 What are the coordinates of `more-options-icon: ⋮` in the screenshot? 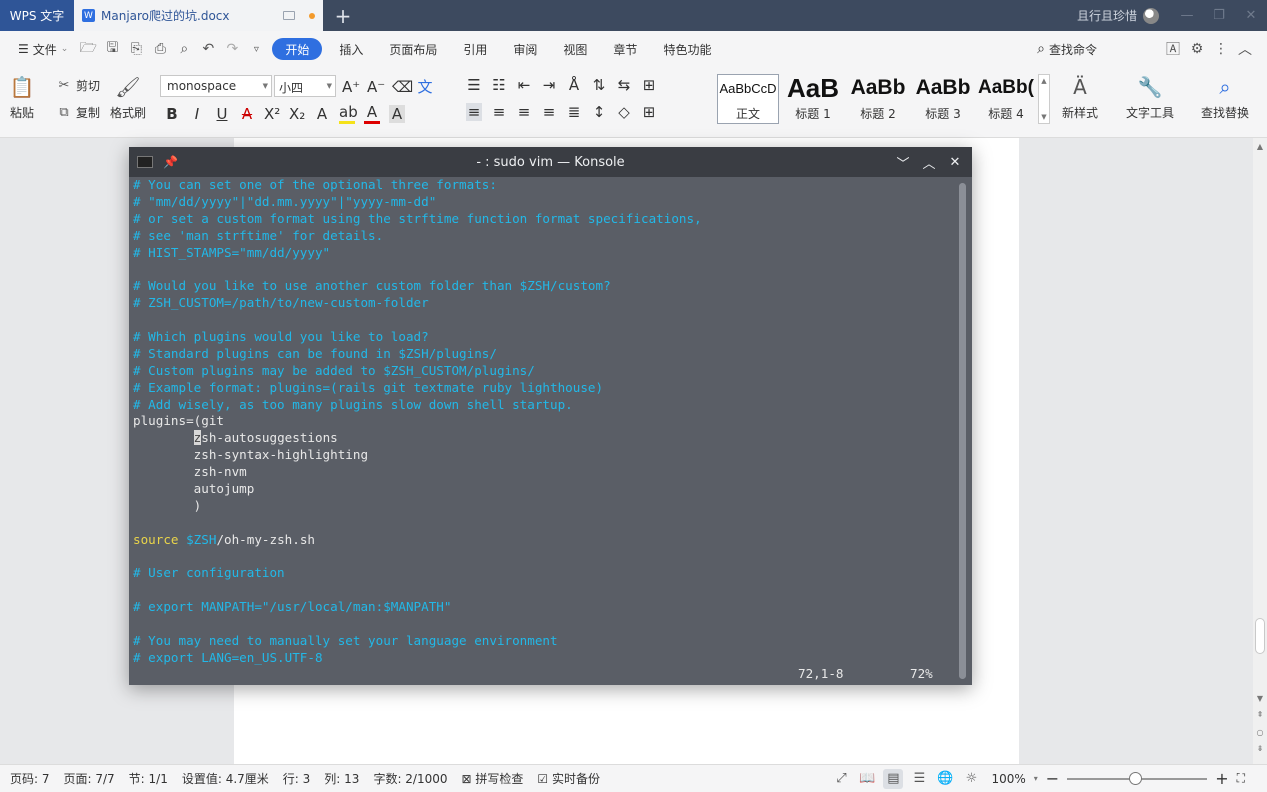 It's located at (1221, 49).